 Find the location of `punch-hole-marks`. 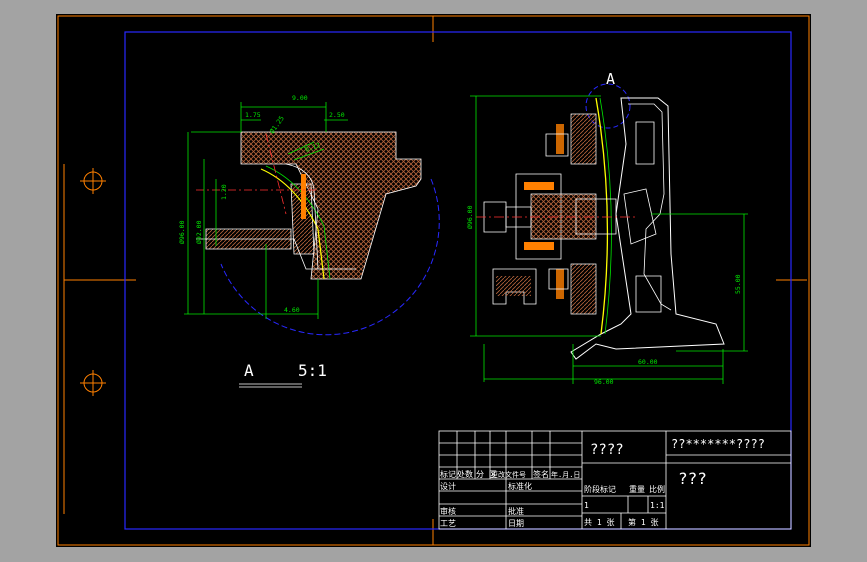

punch-hole-marks is located at coordinates (93, 282).